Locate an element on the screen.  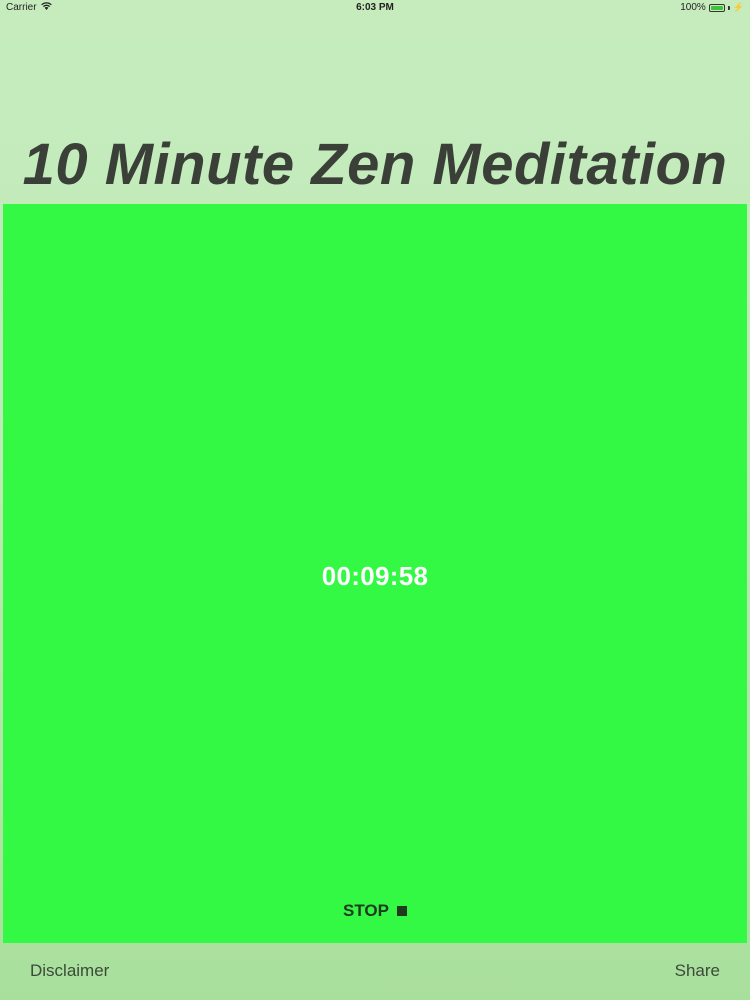
charging-bolt-icon: ⚡ is located at coordinates (738, 7).